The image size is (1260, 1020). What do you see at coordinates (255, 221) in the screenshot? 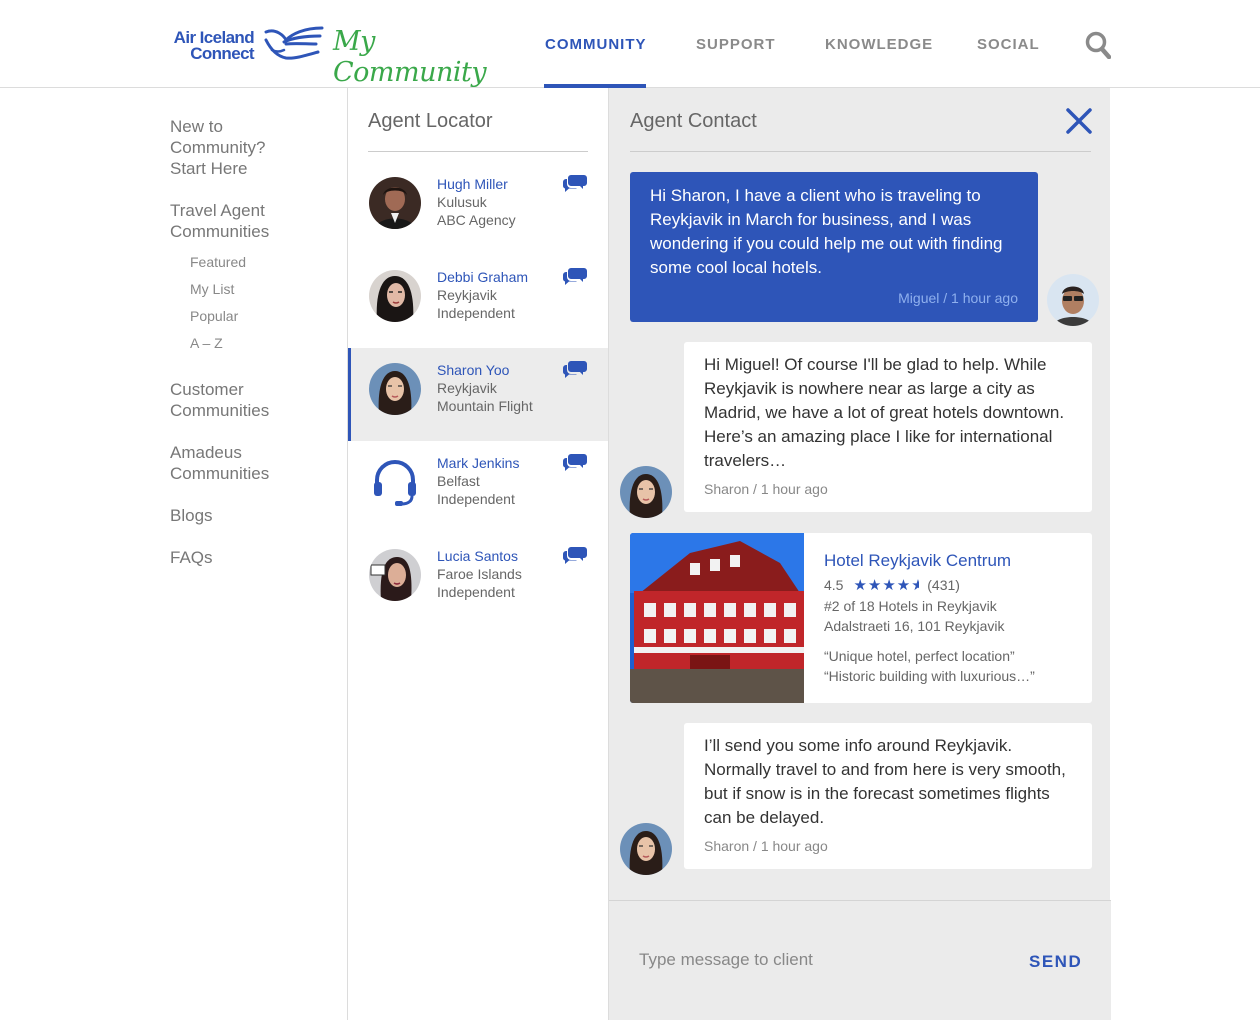
I see `sidebar-item-travel-agent-communities: Travel Agent Communities` at bounding box center [255, 221].